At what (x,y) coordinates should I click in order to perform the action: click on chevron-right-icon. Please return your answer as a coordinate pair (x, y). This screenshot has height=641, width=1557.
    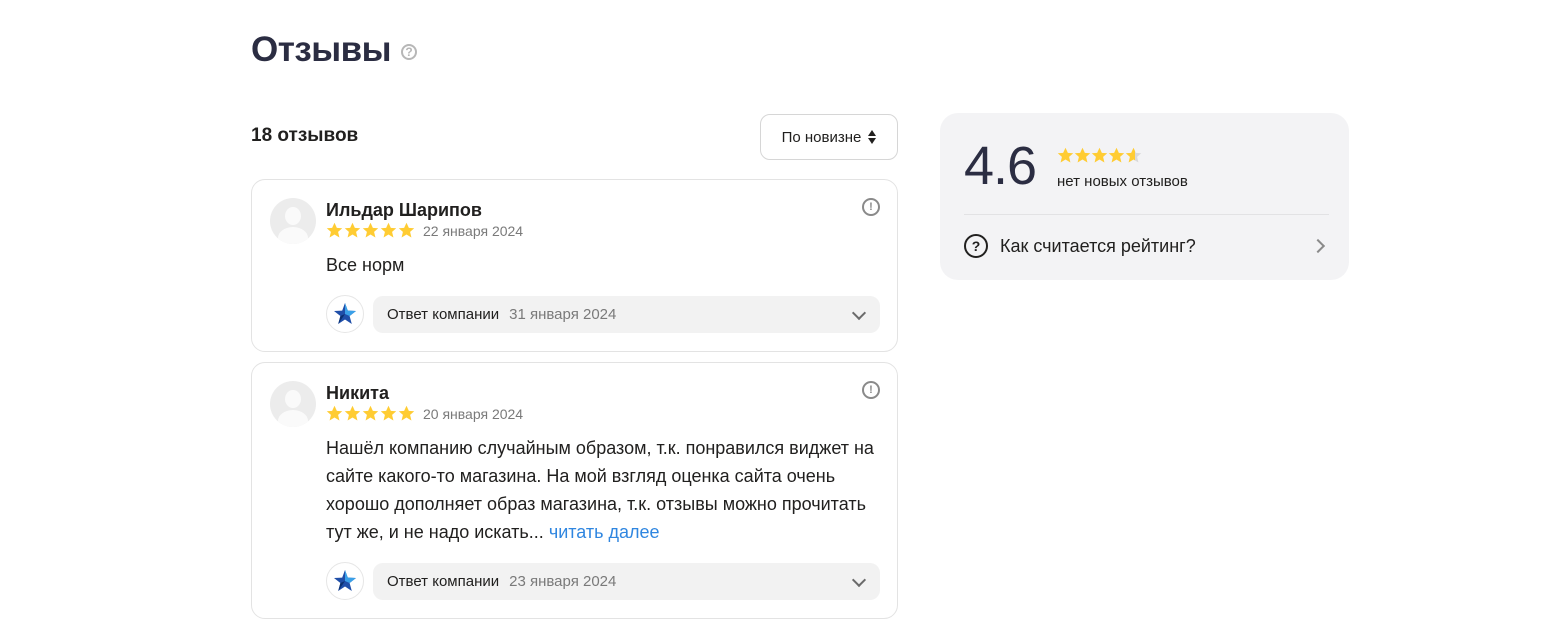
    Looking at the image, I should click on (1318, 246).